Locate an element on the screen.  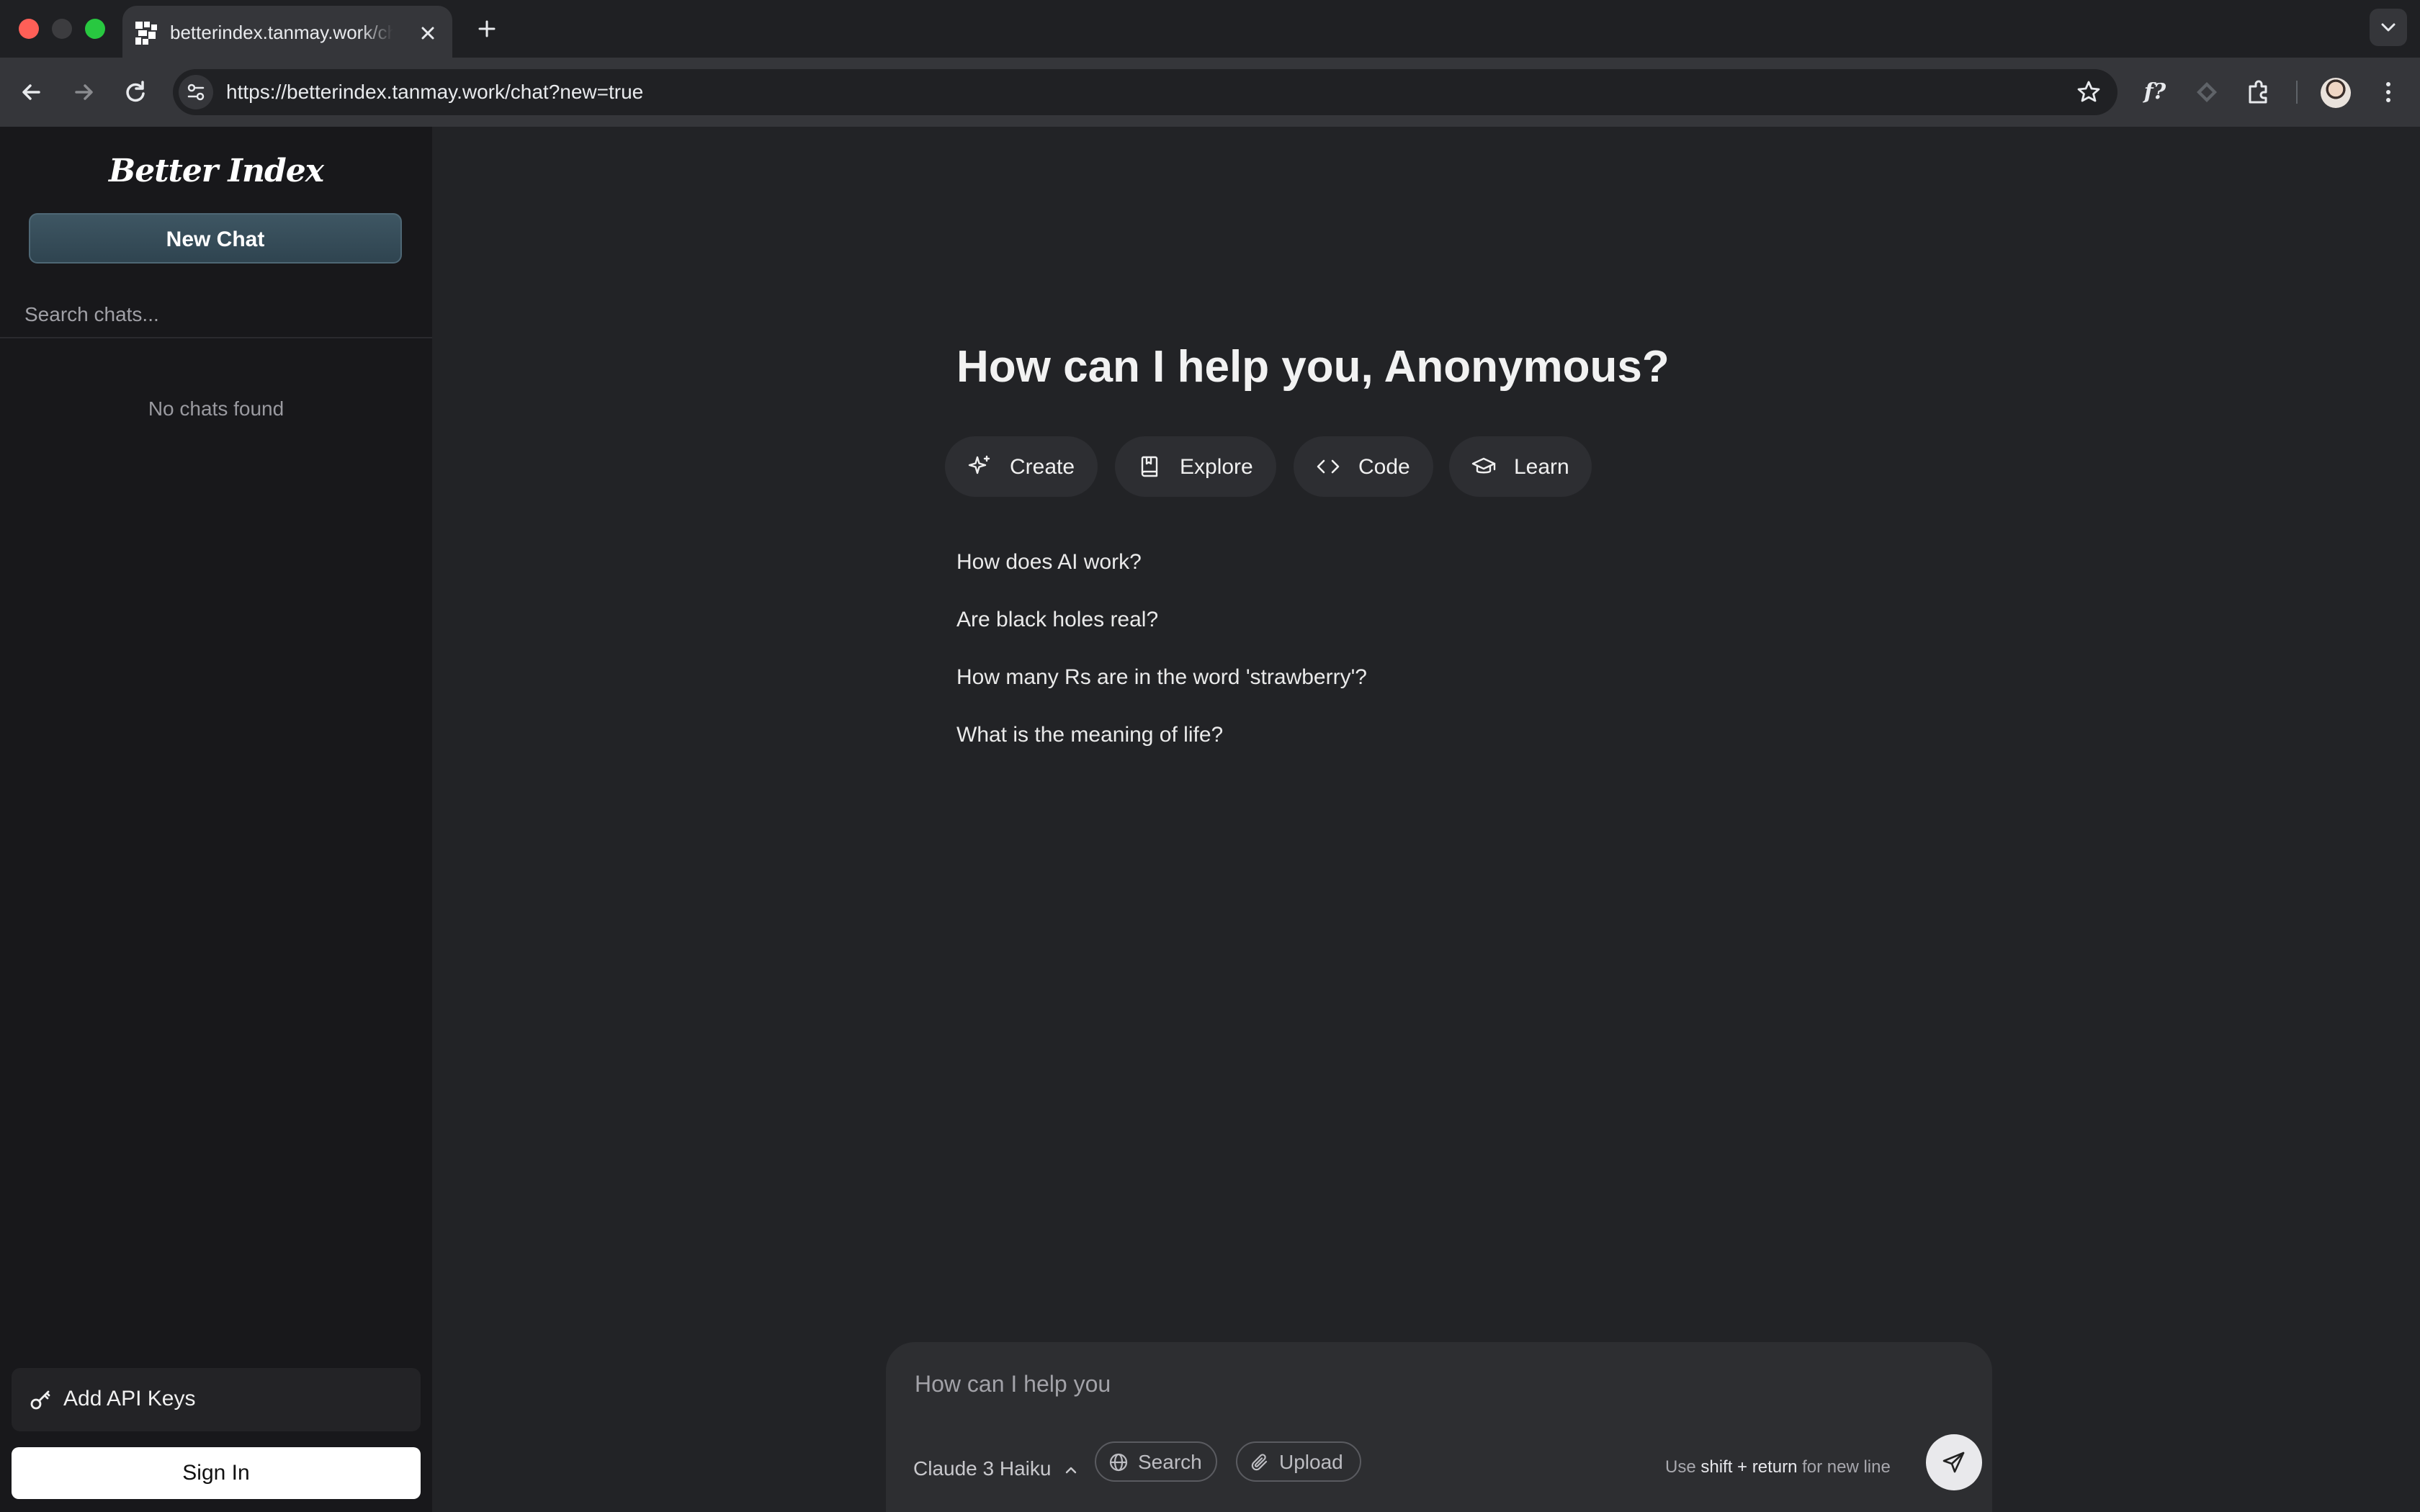
toolbar-divider is located at coordinates (2297, 92).